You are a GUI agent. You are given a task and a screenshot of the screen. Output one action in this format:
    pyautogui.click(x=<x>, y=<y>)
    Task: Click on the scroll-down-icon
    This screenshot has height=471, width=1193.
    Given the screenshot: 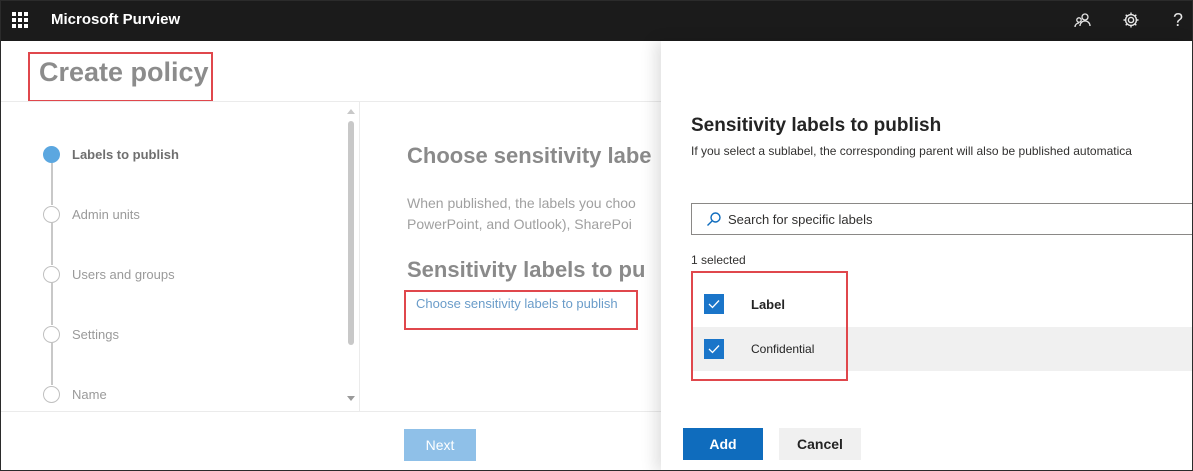 What is the action you would take?
    pyautogui.click(x=351, y=398)
    